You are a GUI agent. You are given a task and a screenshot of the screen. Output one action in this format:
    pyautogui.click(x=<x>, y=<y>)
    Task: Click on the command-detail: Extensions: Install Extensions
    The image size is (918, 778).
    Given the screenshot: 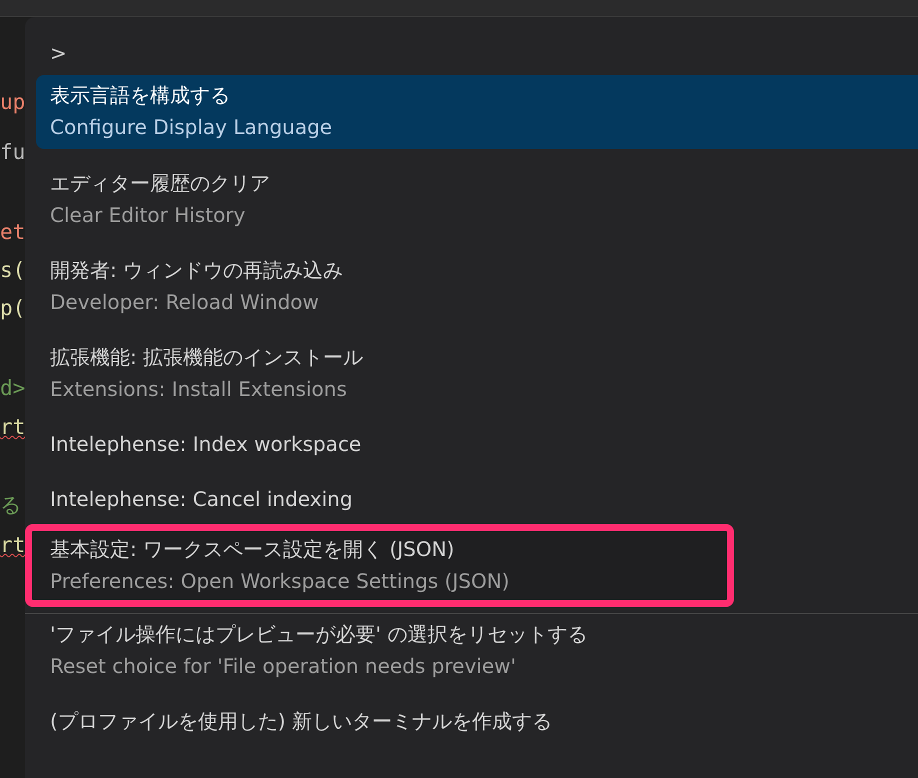 What is the action you would take?
    pyautogui.click(x=199, y=389)
    